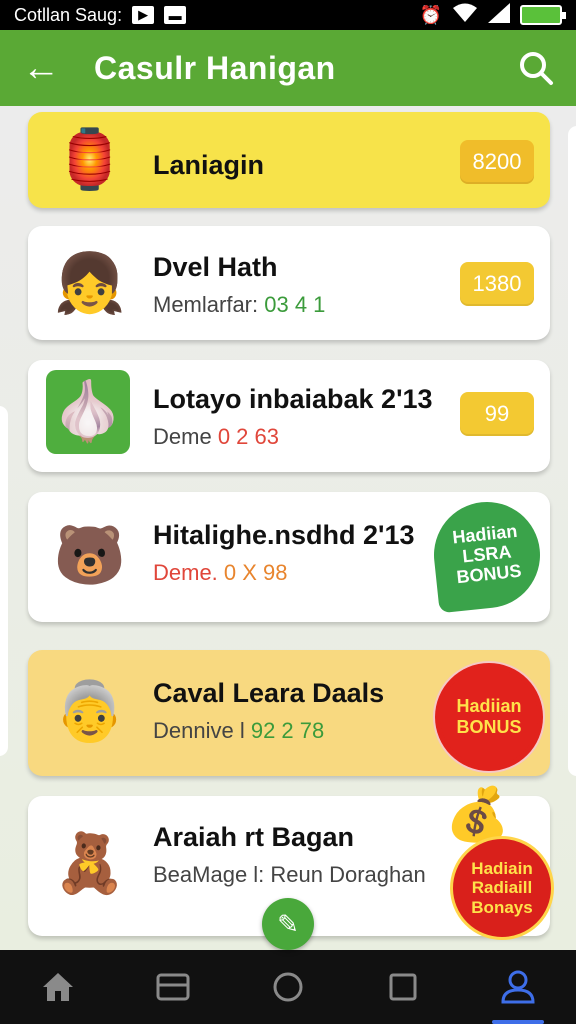  I want to click on girl-avatar-icon: 👧, so click(90, 283).